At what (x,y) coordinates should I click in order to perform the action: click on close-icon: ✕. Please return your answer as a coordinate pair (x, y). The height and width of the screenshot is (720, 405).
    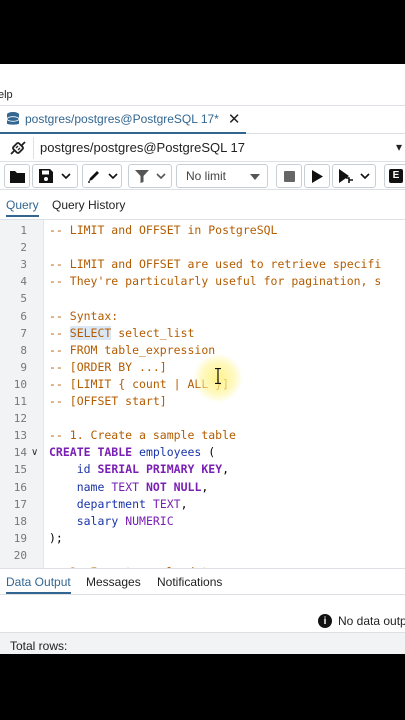
    Looking at the image, I should click on (234, 119).